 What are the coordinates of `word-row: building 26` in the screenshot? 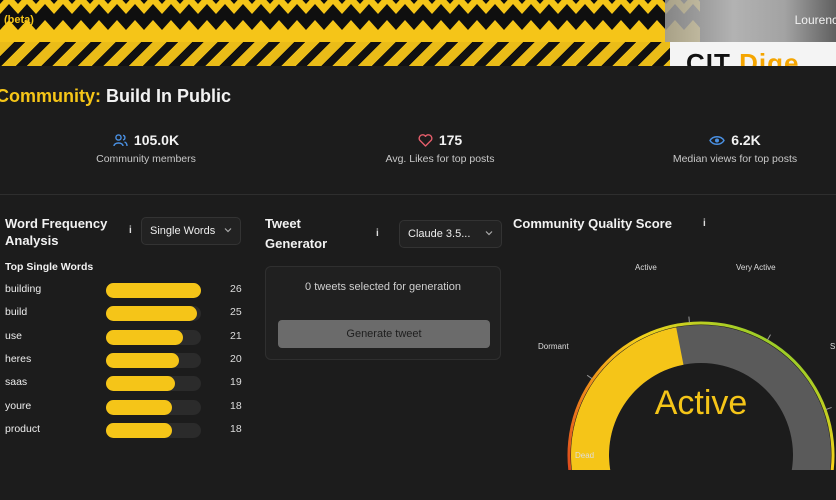 It's located at (125, 290).